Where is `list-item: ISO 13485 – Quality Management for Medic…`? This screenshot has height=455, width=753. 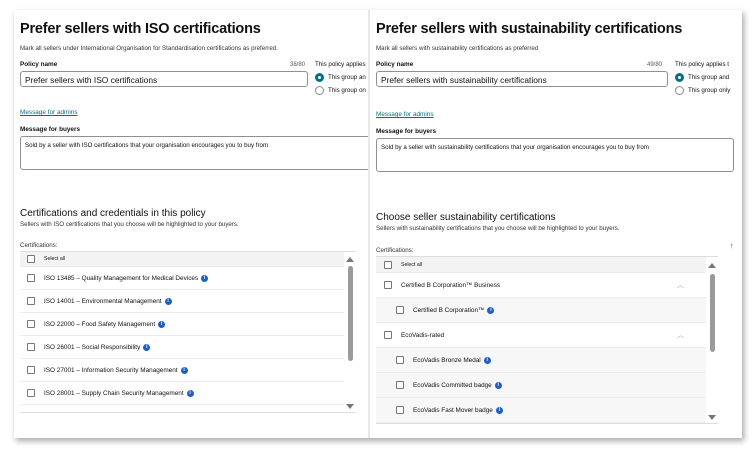
list-item: ISO 13485 – Quality Management for Medic… is located at coordinates (182, 278).